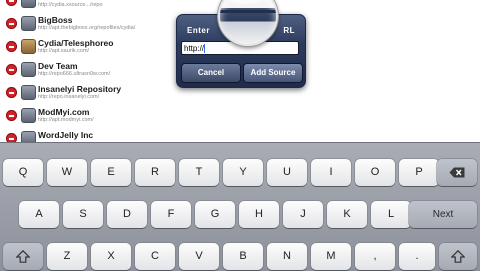  What do you see at coordinates (240, 134) in the screenshot?
I see `source-row: WordJelly Inc` at bounding box center [240, 134].